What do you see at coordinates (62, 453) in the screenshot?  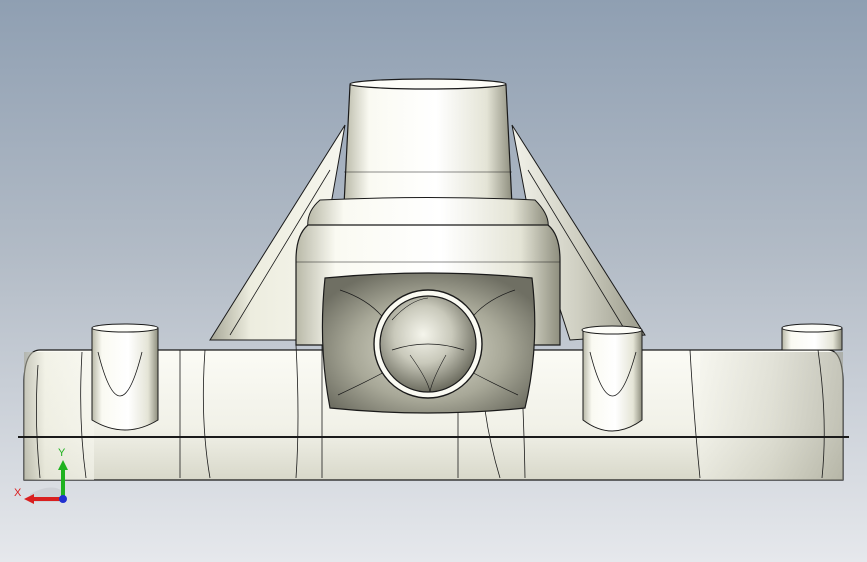 I see `y-axis-label: Y` at bounding box center [62, 453].